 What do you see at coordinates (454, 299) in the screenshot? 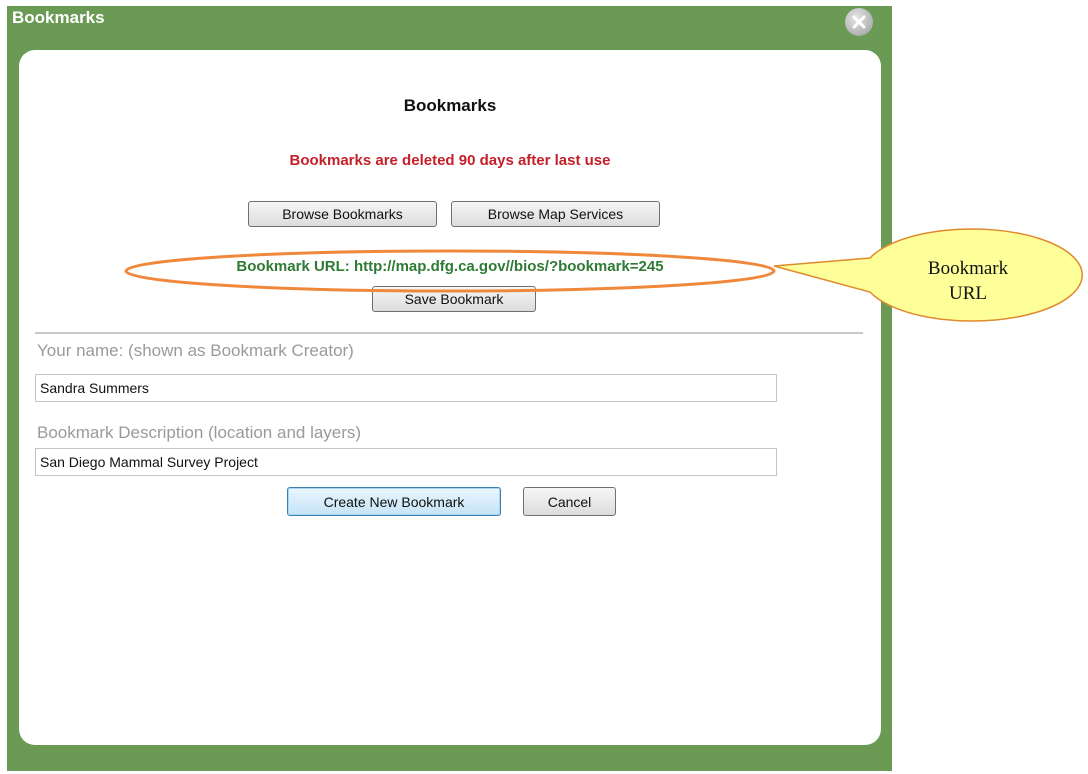
I see `save-bookmark-button: Save Bookmark` at bounding box center [454, 299].